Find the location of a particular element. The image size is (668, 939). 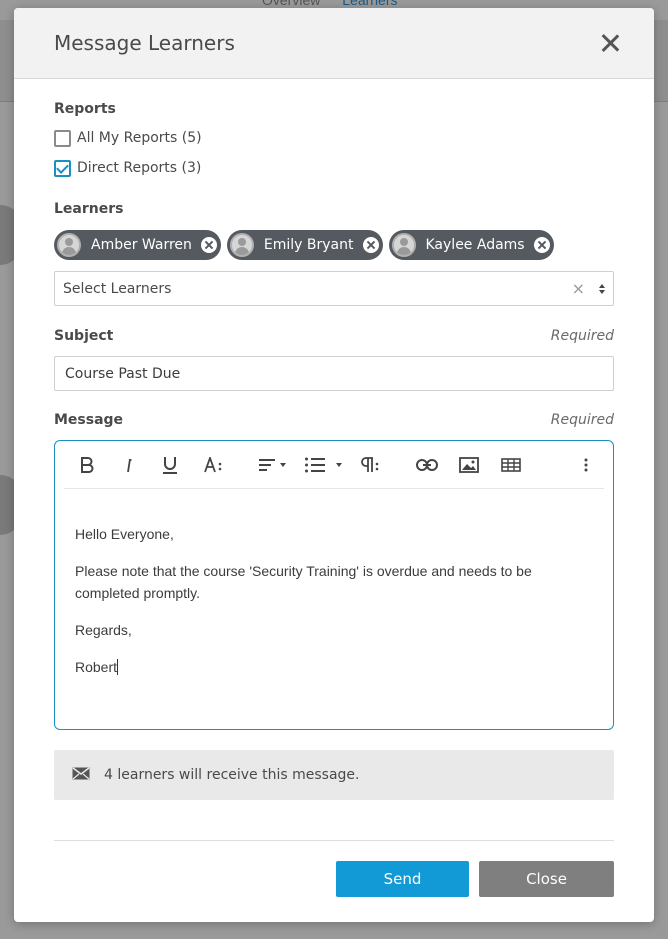

learners-label: Learners is located at coordinates (89, 209).